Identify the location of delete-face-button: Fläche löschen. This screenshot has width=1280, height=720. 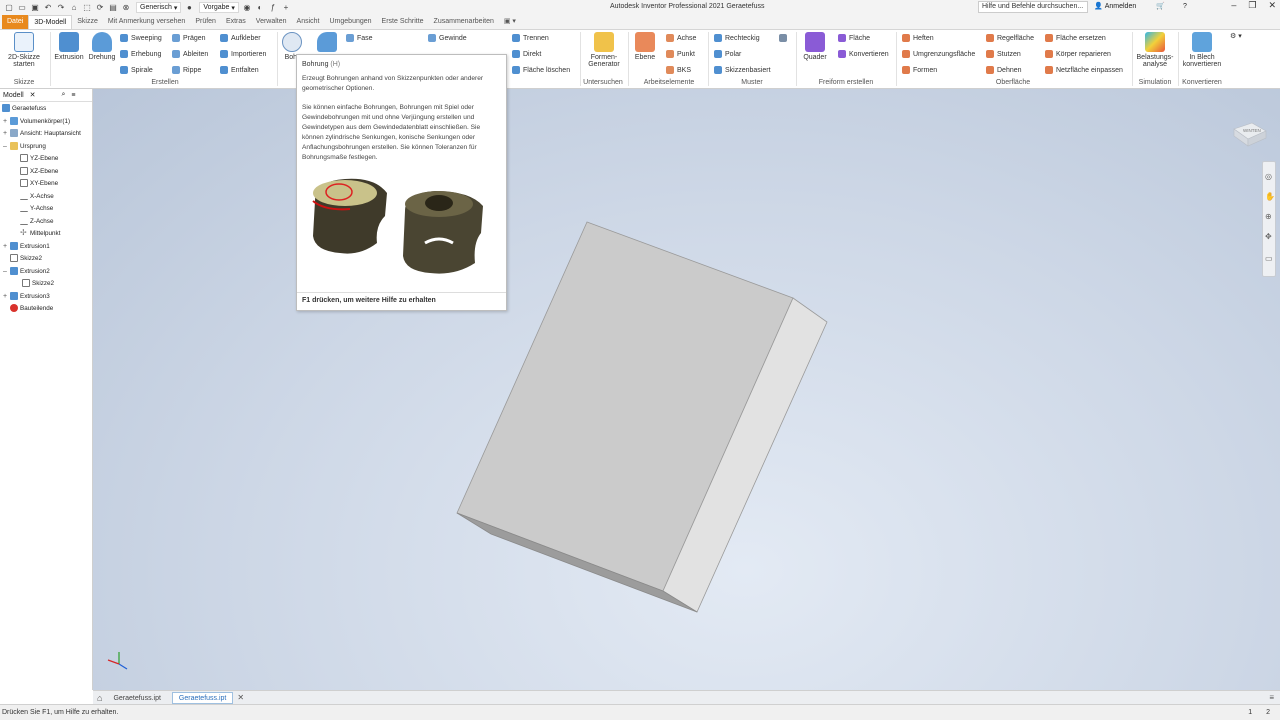
(541, 70).